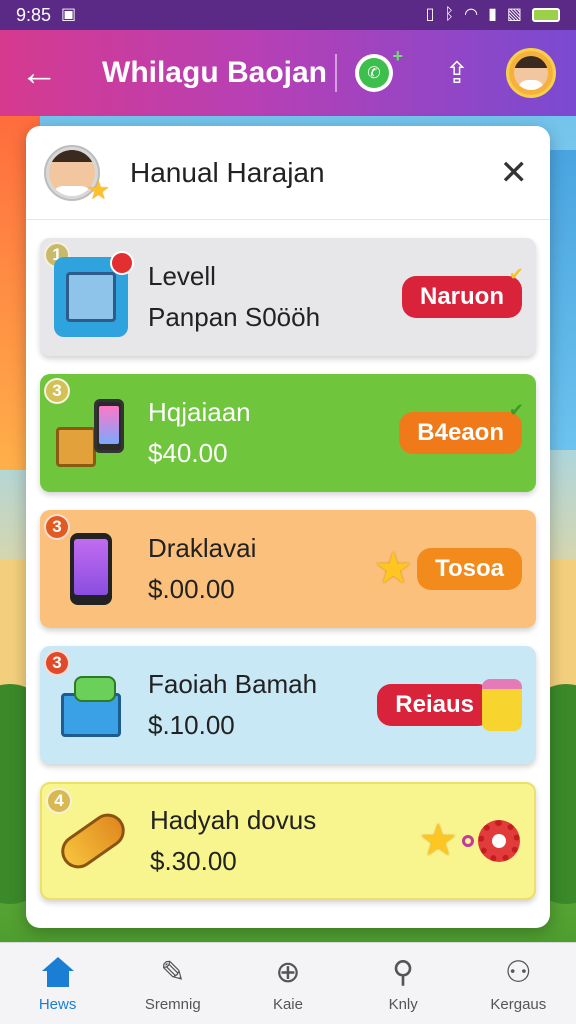 The width and height of the screenshot is (576, 1024). Describe the element at coordinates (457, 73) in the screenshot. I see `share-icon: ⇪` at that location.